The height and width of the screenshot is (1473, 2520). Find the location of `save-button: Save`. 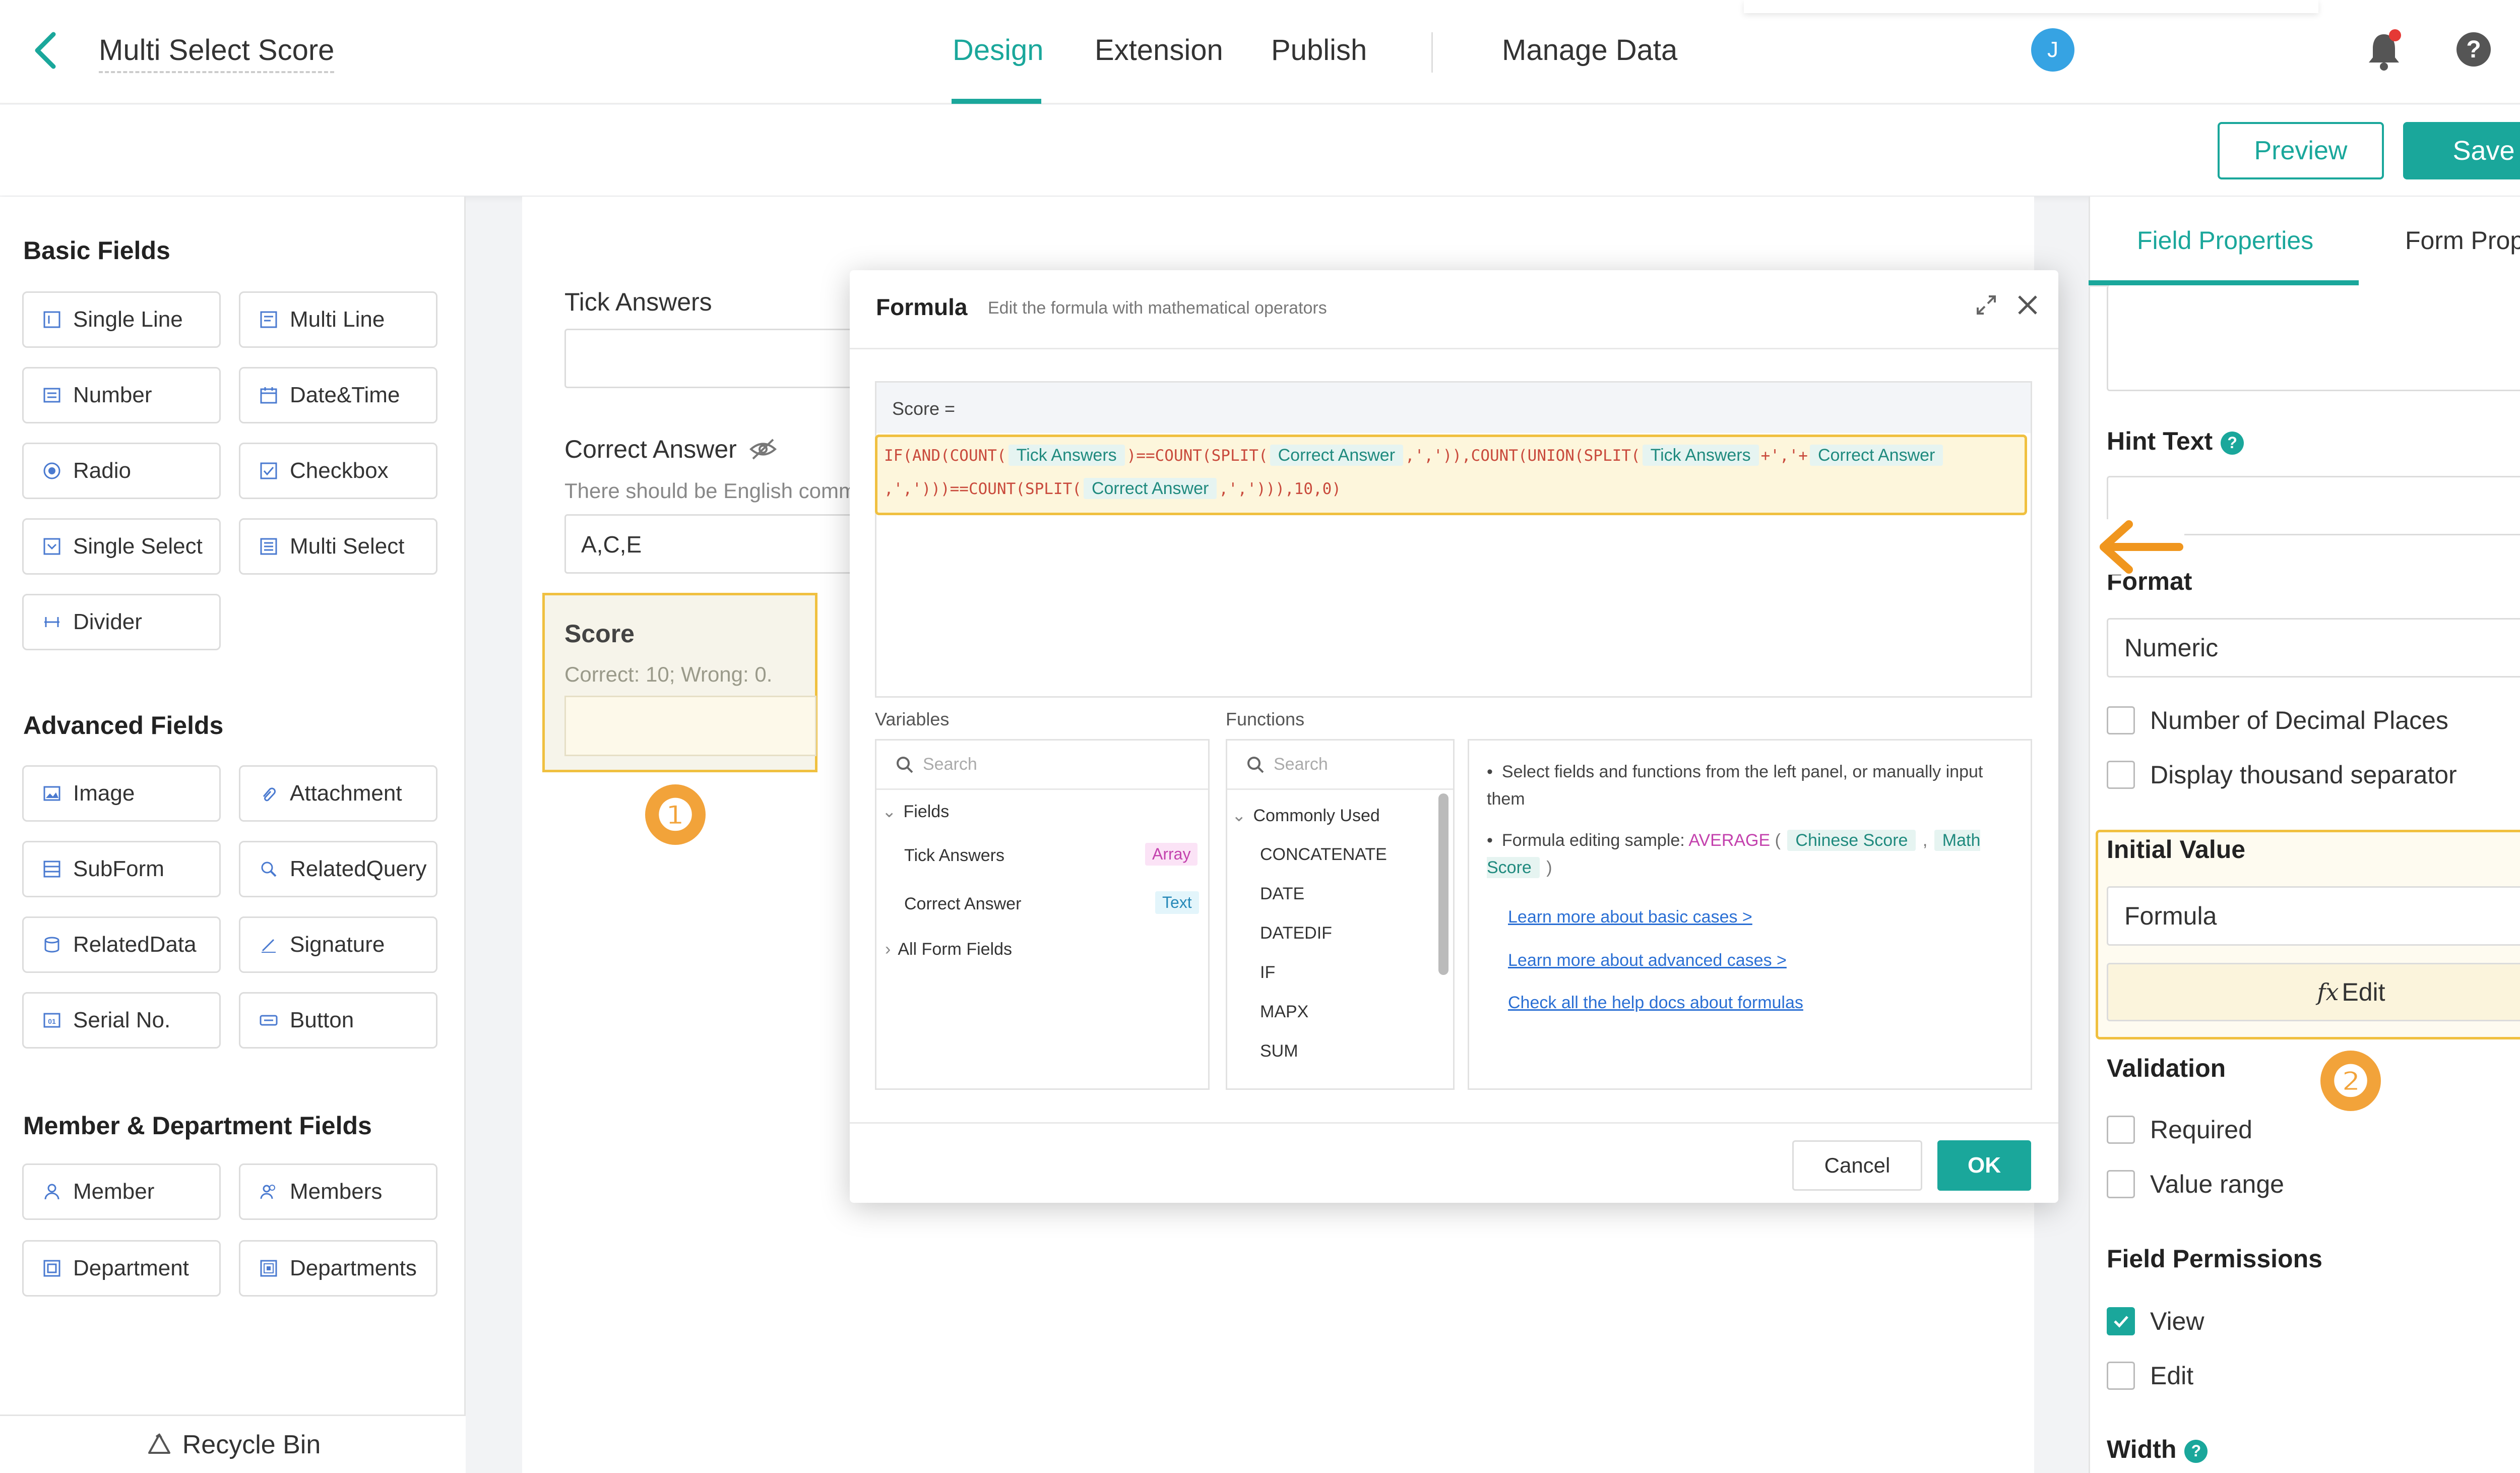

save-button: Save is located at coordinates (2461, 150).